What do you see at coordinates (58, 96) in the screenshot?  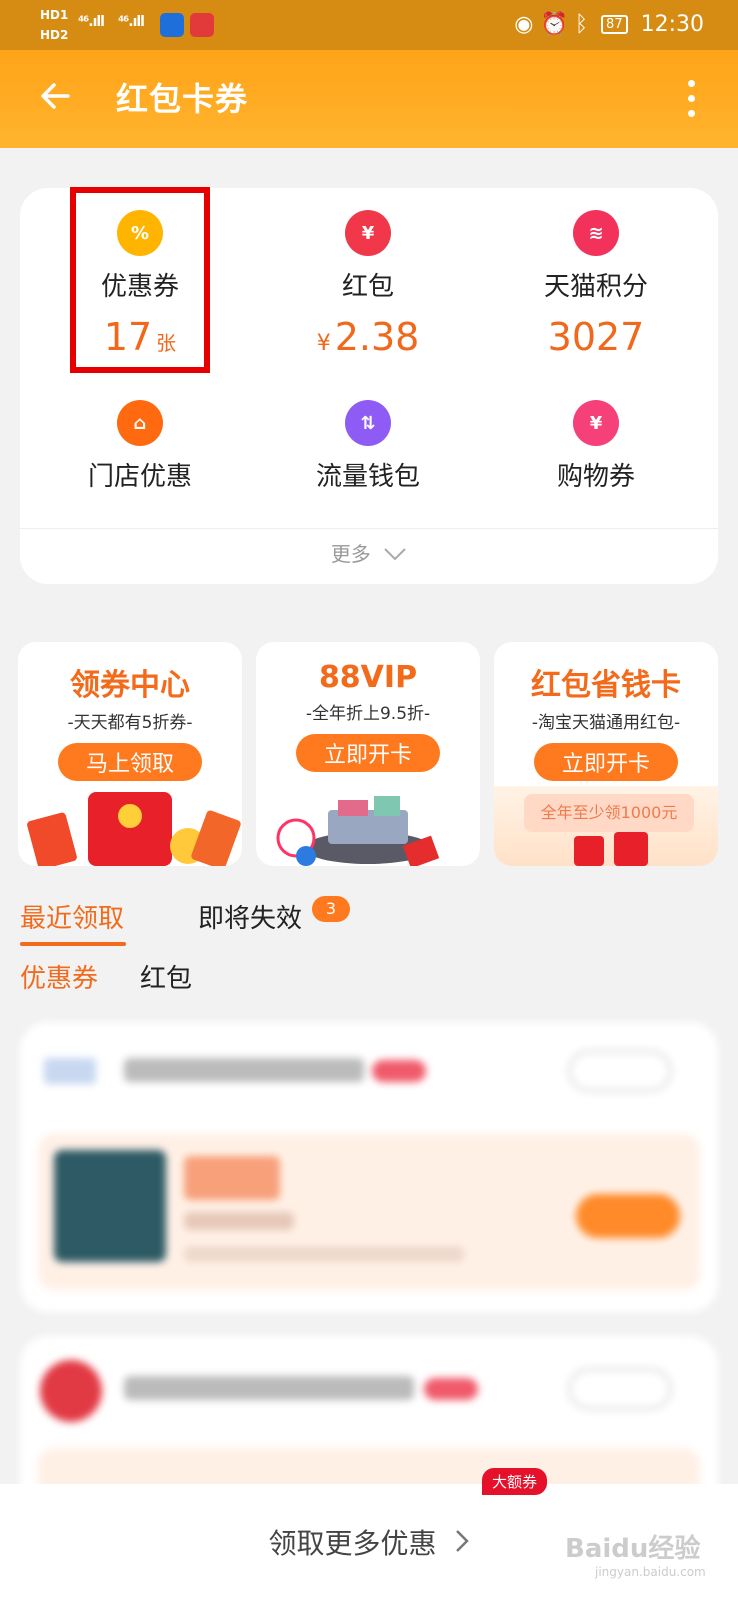 I see `back-arrow-icon` at bounding box center [58, 96].